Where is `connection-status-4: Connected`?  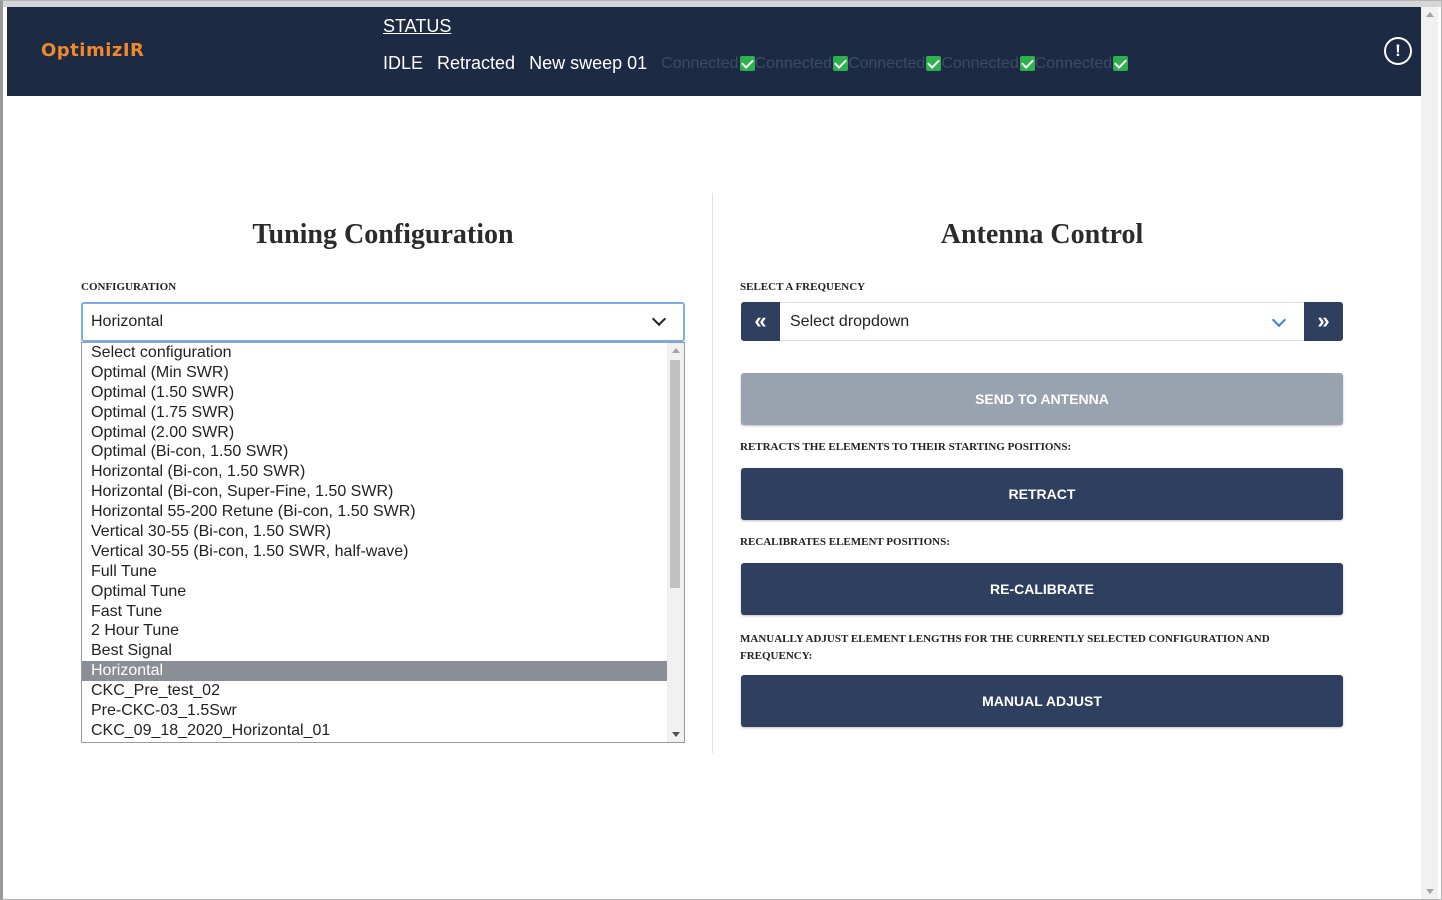 connection-status-4: Connected is located at coordinates (988, 63).